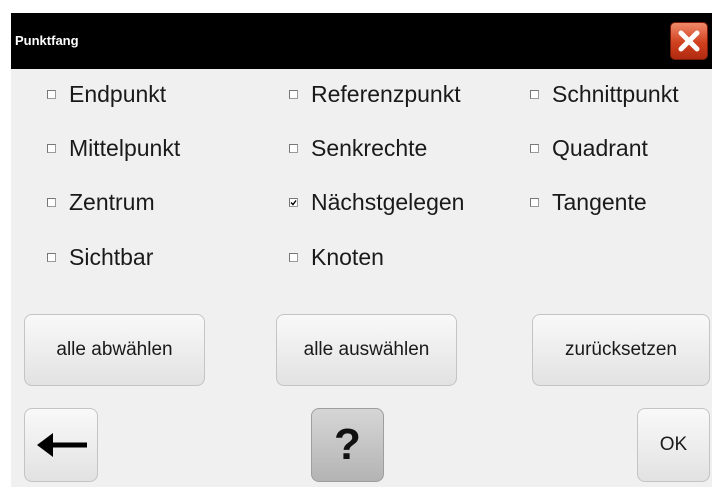 This screenshot has width=714, height=487. What do you see at coordinates (118, 93) in the screenshot?
I see `option-label: Endpunkt` at bounding box center [118, 93].